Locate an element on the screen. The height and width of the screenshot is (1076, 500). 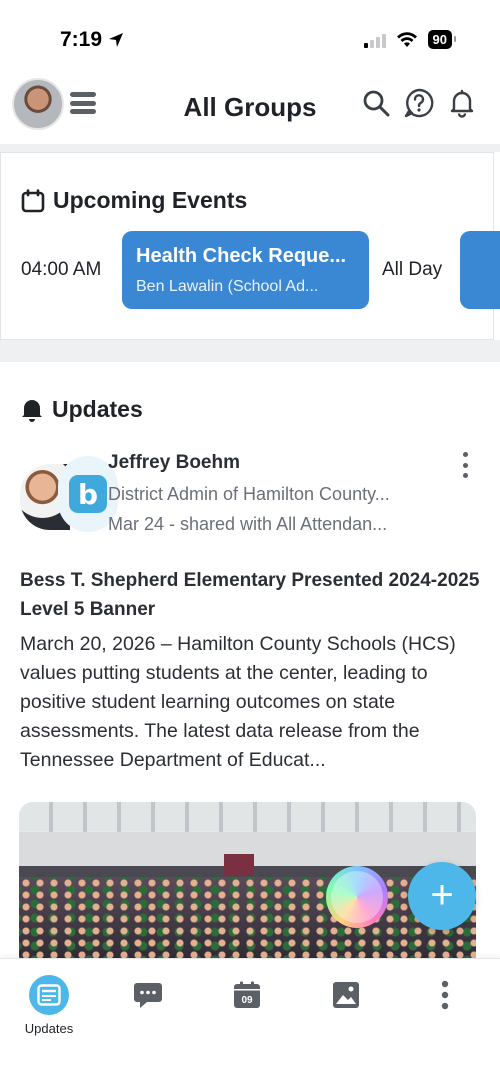
chat-icon is located at coordinates (148, 995).